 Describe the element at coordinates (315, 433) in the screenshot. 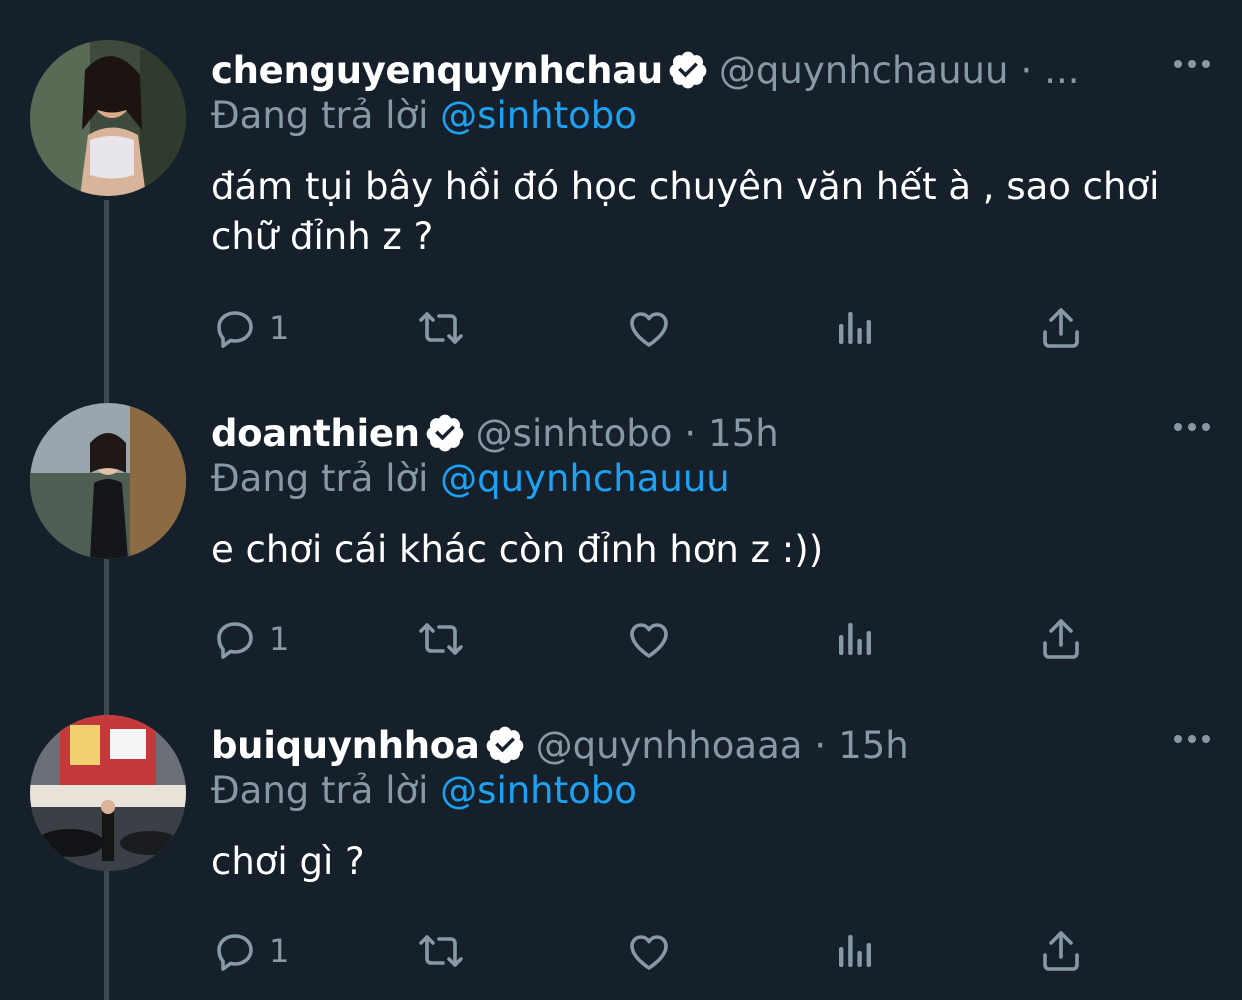

I see `display-name: doanthien` at that location.